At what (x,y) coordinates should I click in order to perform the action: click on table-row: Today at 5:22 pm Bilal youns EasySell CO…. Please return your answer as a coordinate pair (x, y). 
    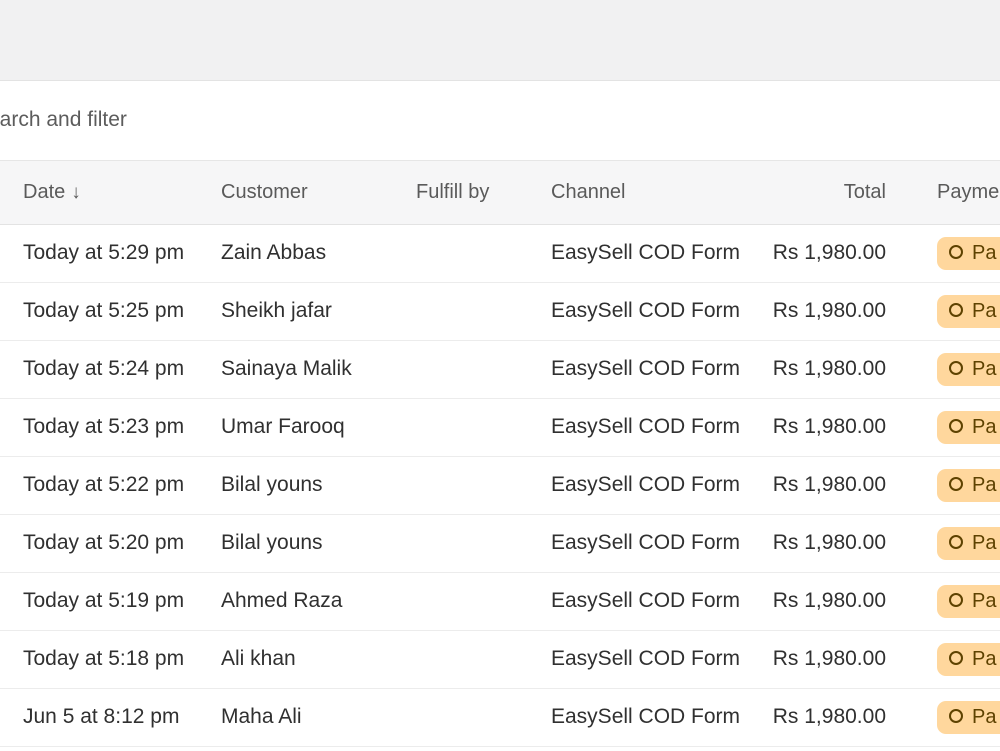
    Looking at the image, I should click on (500, 486).